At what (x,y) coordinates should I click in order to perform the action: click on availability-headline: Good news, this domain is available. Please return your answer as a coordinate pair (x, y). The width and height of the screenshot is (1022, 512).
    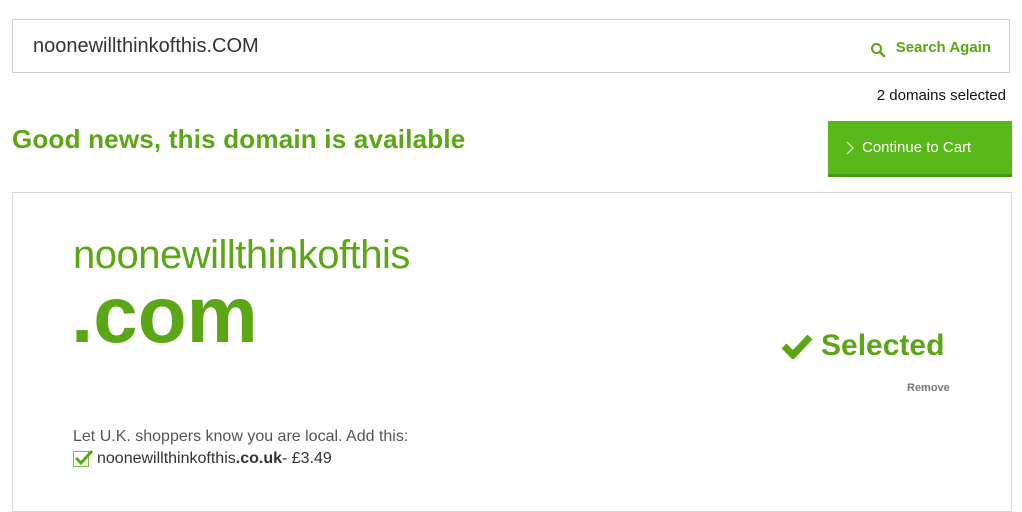
    Looking at the image, I should click on (239, 139).